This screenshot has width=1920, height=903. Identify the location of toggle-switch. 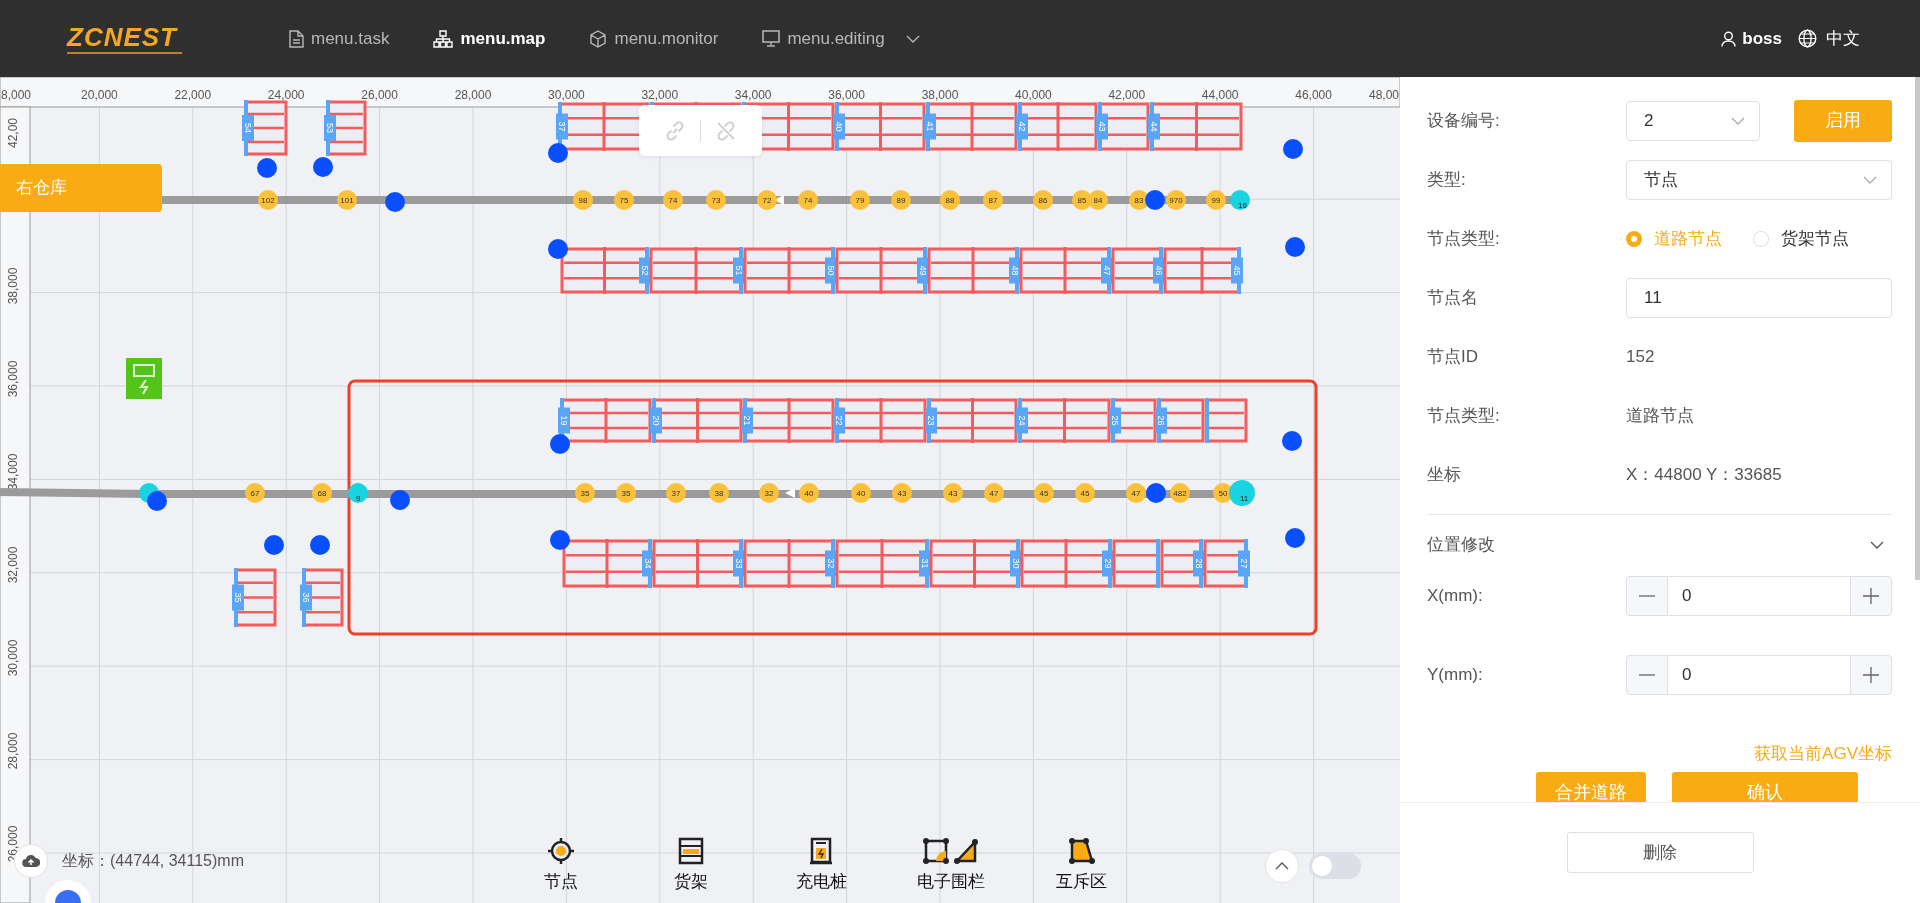
(1335, 866).